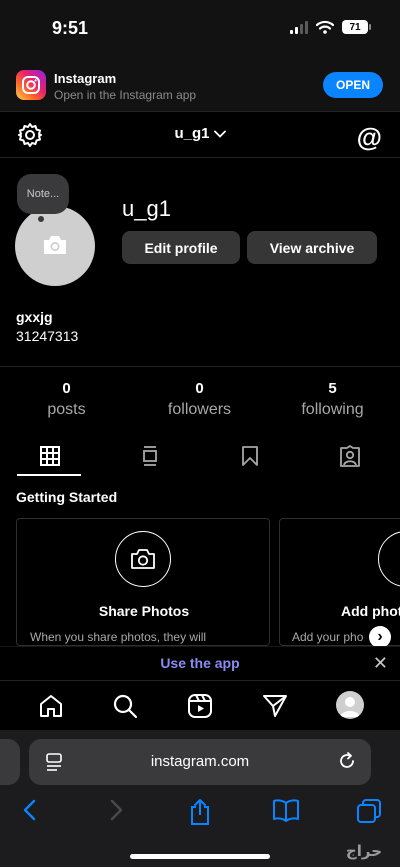  I want to click on tab-feed, so click(150, 456).